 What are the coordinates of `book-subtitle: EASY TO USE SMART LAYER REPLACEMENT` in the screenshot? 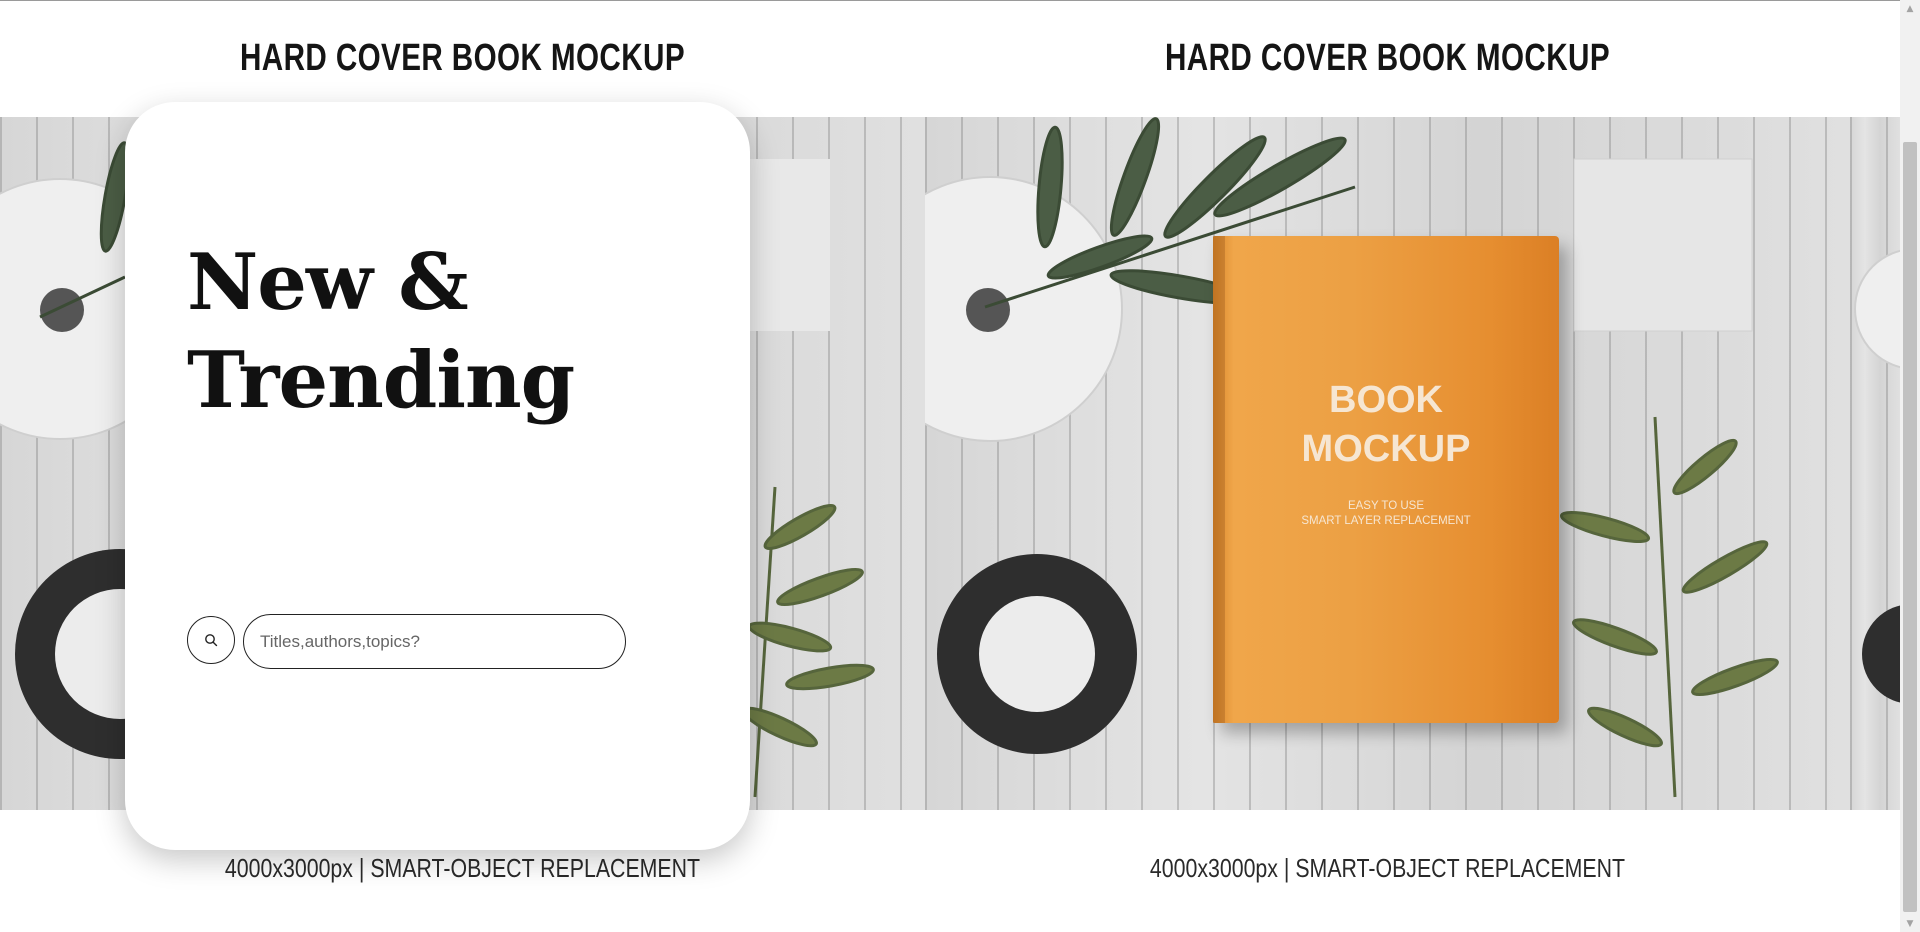 It's located at (1386, 514).